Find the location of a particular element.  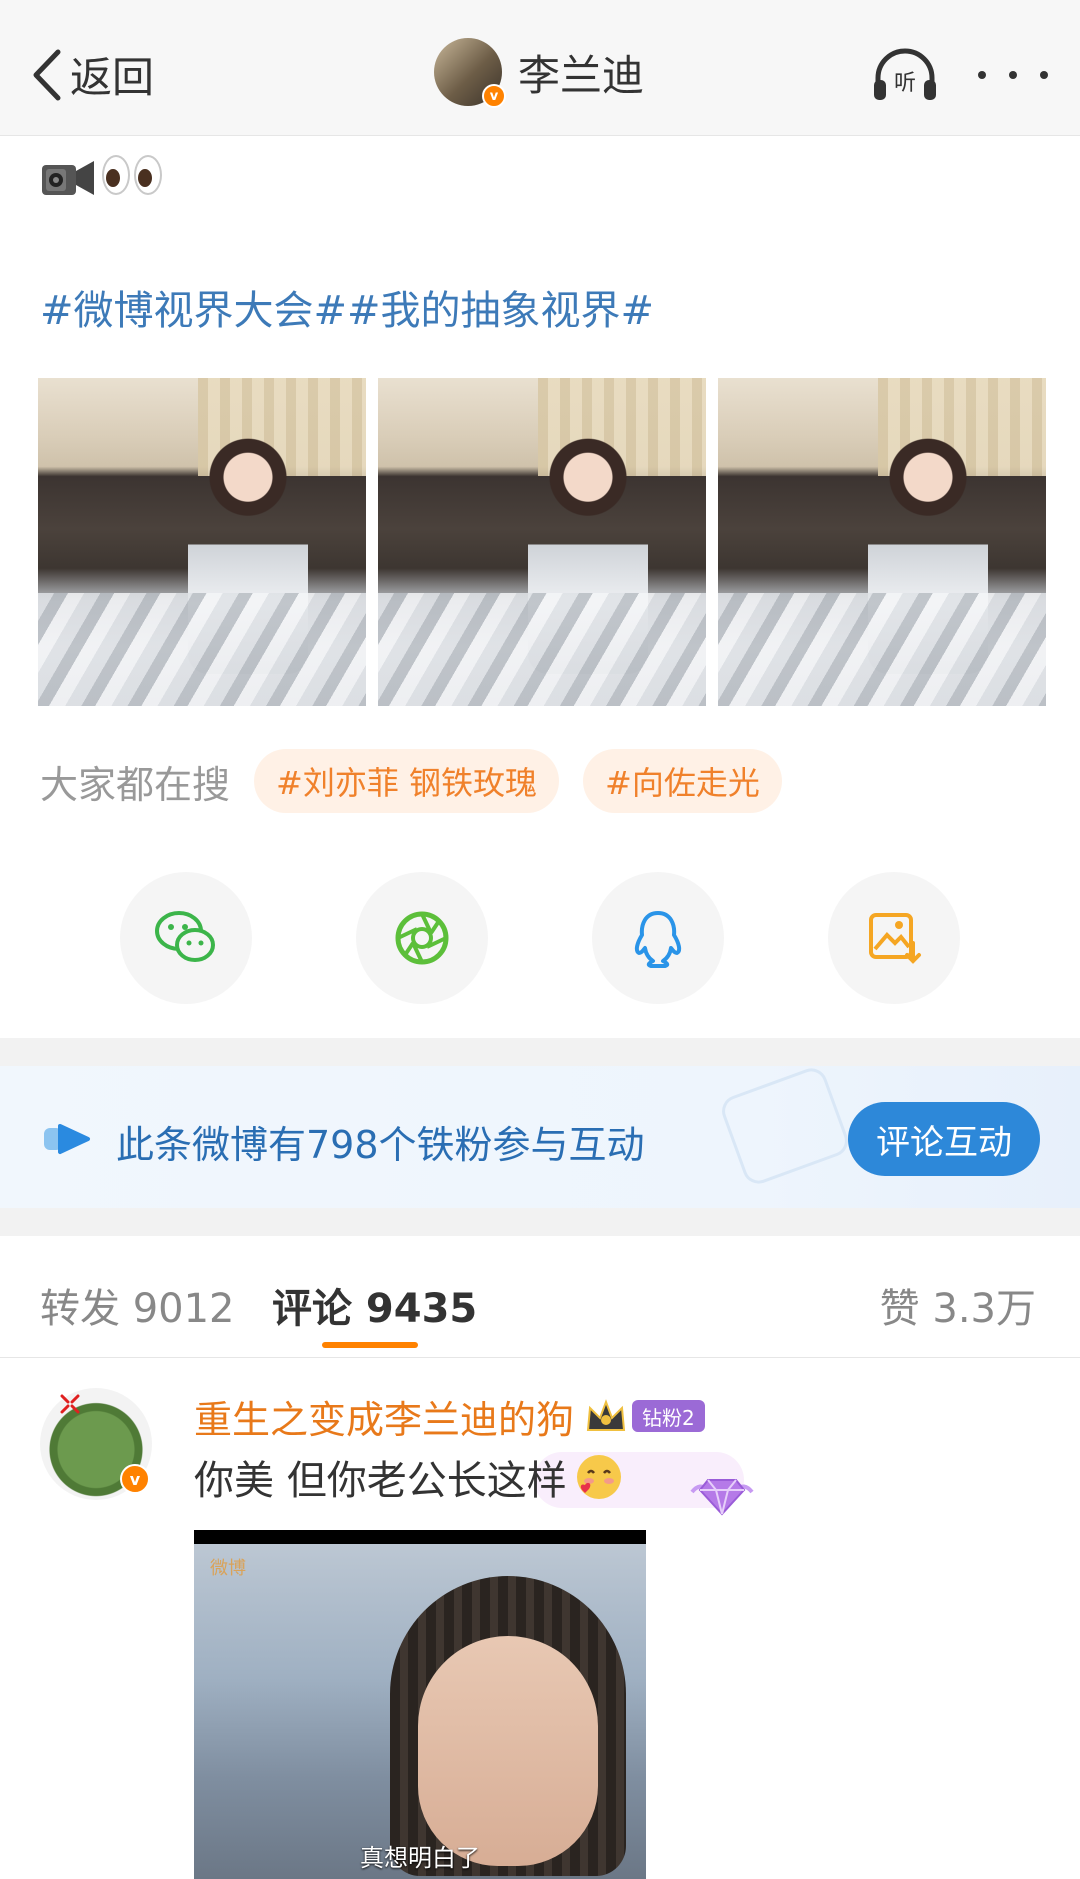

interaction-tabs: 转发 9012 评论 9435 赞 3.3万 is located at coordinates (540, 1297).